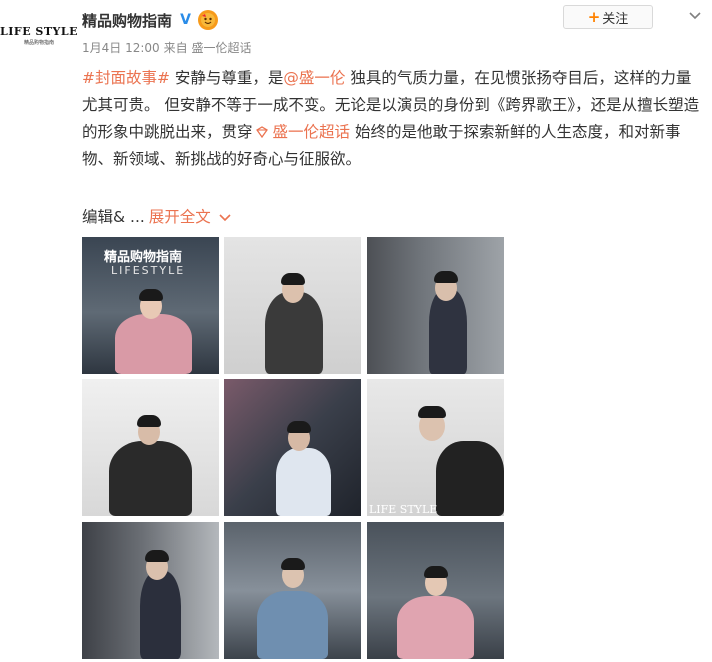 The width and height of the screenshot is (712, 662). I want to click on member-badge-icon, so click(208, 20).